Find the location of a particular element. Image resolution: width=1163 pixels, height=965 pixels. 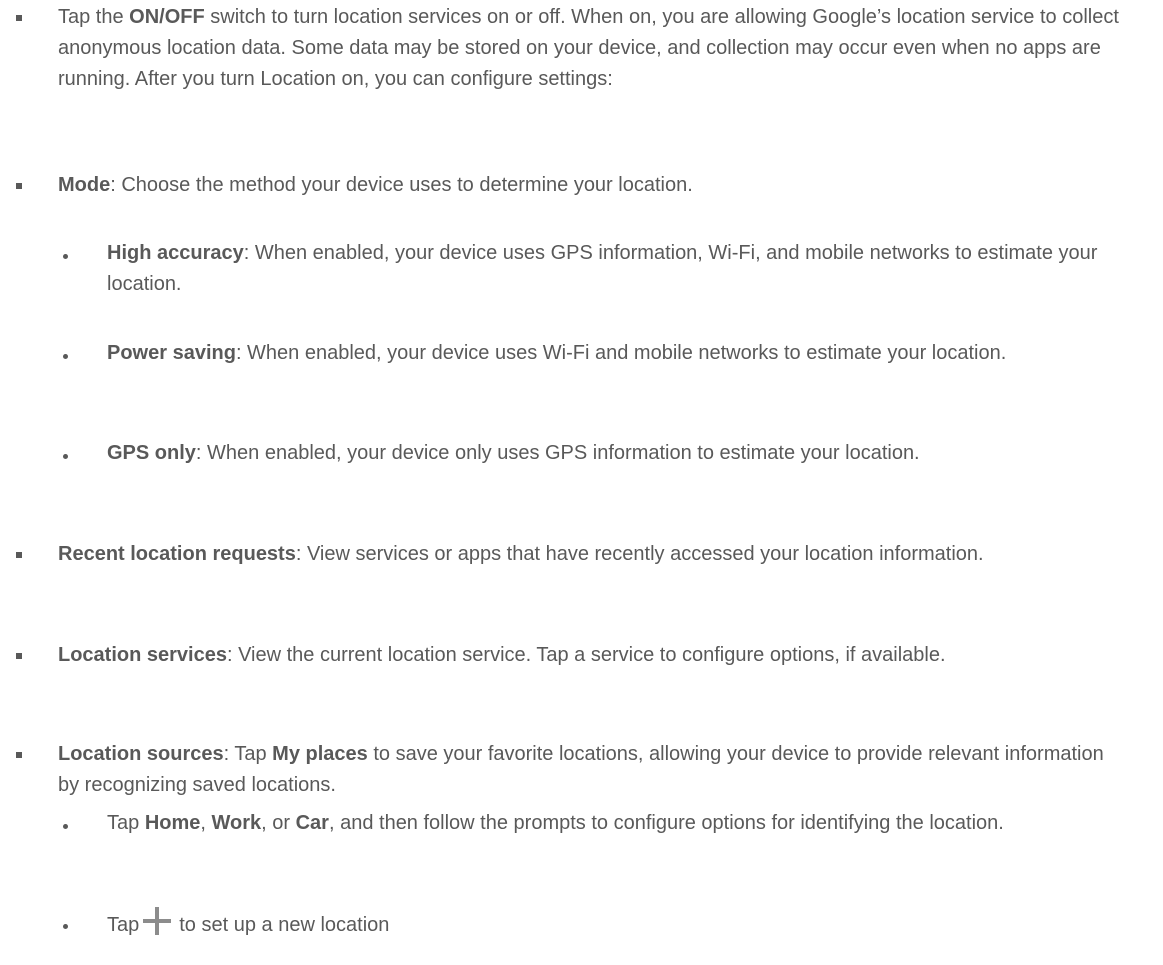

item-text-bold: GPS only is located at coordinates (151, 453).